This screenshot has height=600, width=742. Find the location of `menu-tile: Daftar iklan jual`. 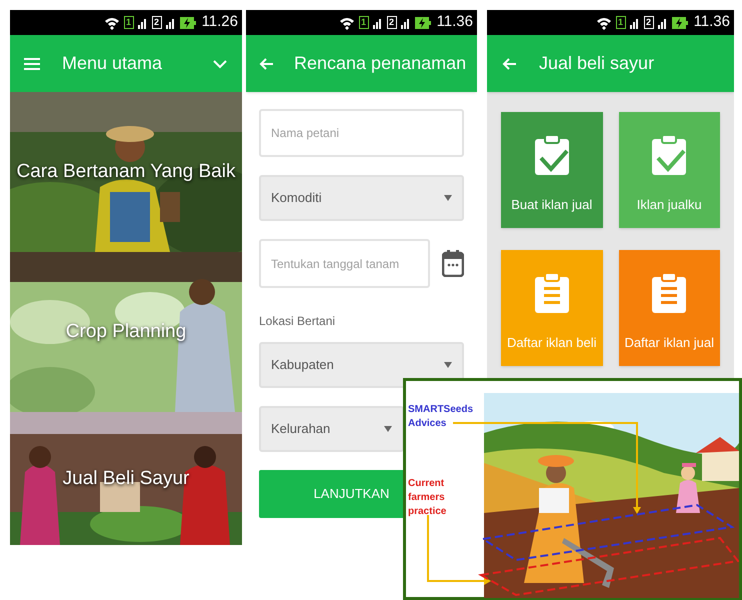

menu-tile: Daftar iklan jual is located at coordinates (669, 308).